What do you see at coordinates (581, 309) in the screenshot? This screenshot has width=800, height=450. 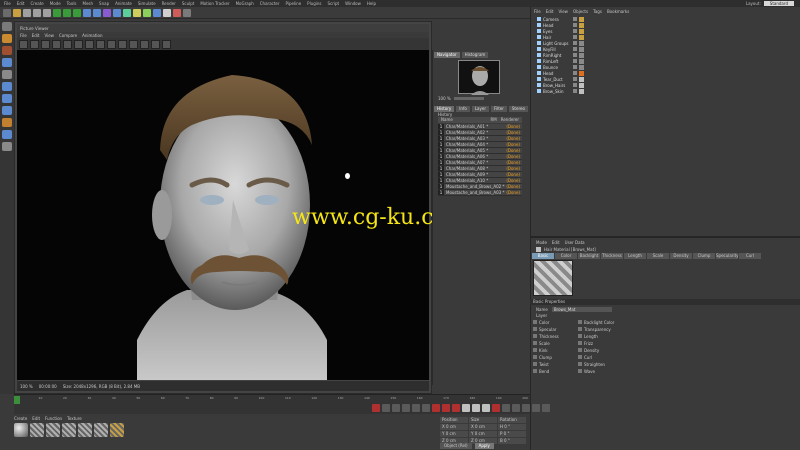 I see `attribute-name-field: Brows_Mat` at bounding box center [581, 309].